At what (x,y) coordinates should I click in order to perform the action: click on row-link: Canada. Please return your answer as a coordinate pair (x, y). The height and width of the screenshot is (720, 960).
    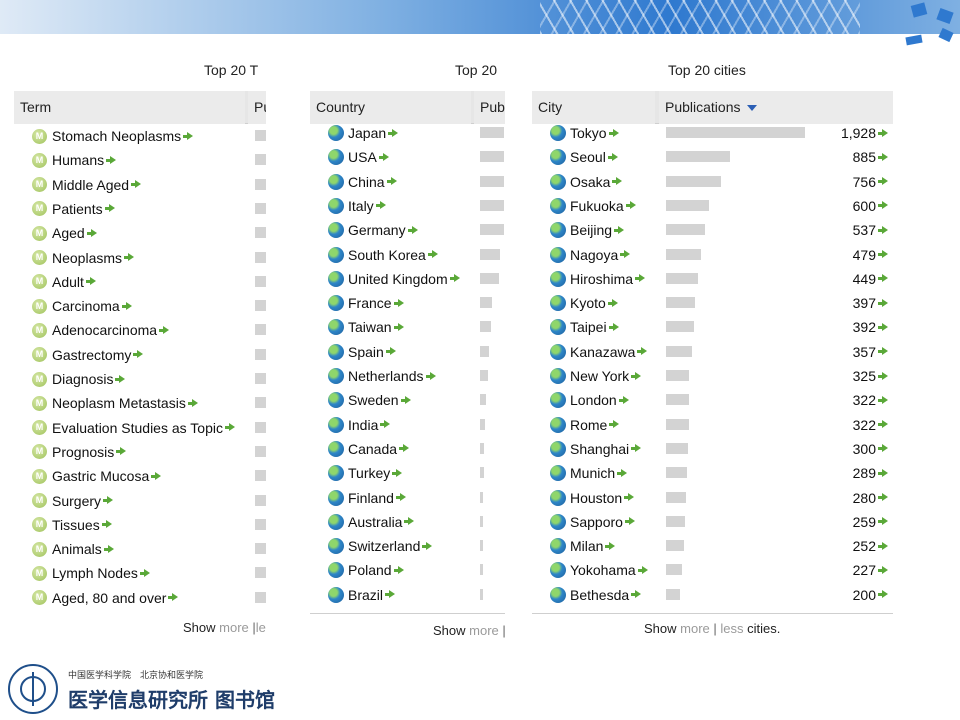
    Looking at the image, I should click on (369, 448).